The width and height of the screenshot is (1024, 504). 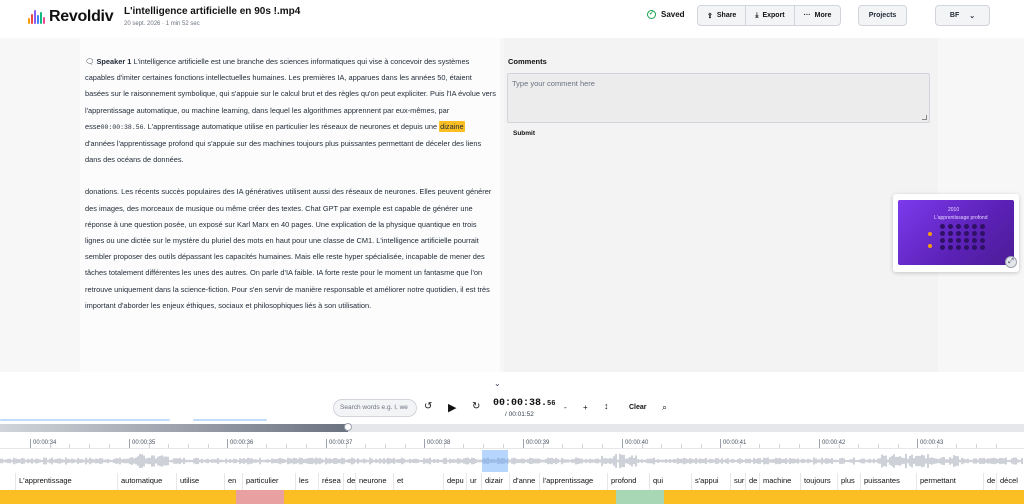 What do you see at coordinates (848, 481) in the screenshot?
I see `timeline-word: plus` at bounding box center [848, 481].